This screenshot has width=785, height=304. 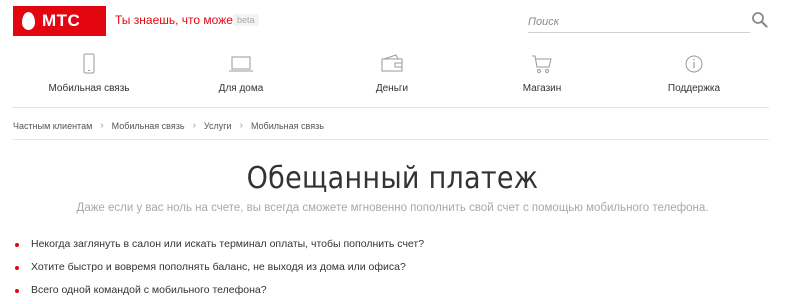 I want to click on info-icon, so click(x=694, y=64).